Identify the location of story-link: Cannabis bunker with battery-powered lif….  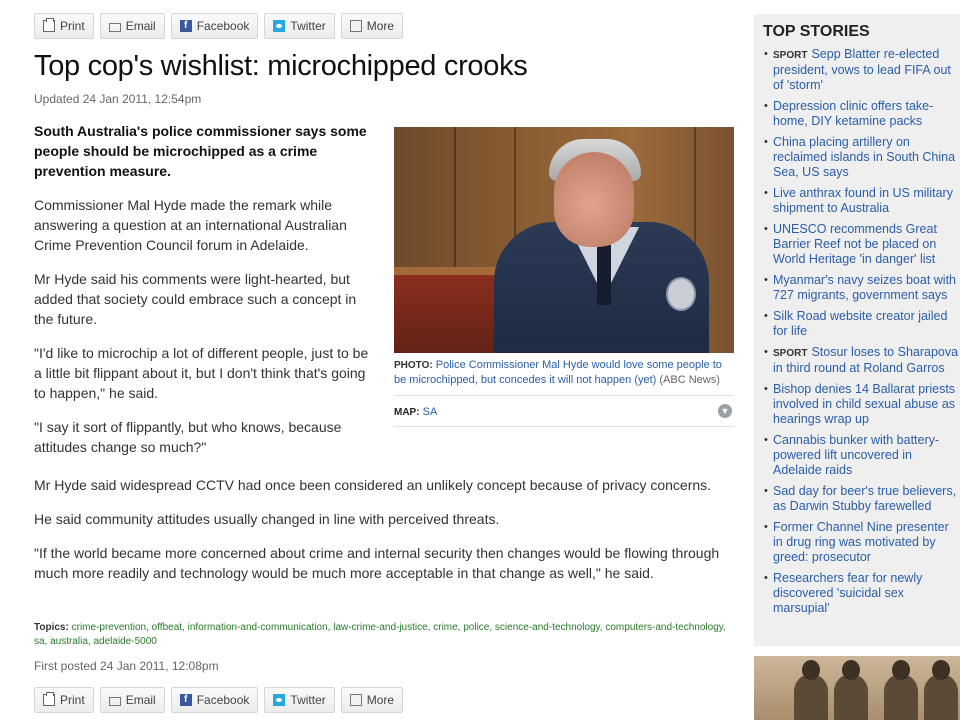
(856, 455).